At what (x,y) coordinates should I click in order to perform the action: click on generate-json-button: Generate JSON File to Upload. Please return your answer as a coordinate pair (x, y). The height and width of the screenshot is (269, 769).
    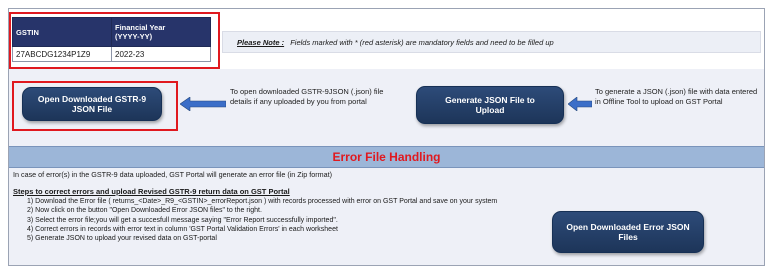
    Looking at the image, I should click on (490, 105).